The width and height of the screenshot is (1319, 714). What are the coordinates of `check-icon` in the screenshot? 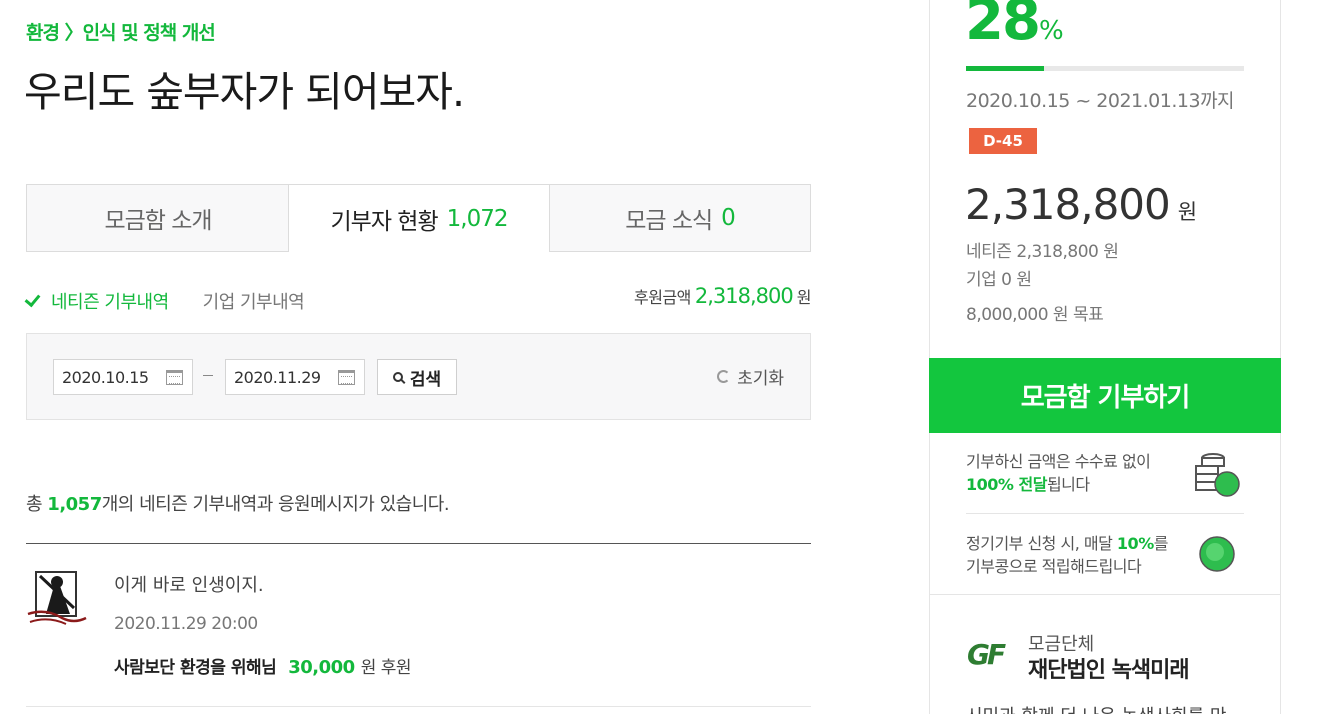 It's located at (32, 299).